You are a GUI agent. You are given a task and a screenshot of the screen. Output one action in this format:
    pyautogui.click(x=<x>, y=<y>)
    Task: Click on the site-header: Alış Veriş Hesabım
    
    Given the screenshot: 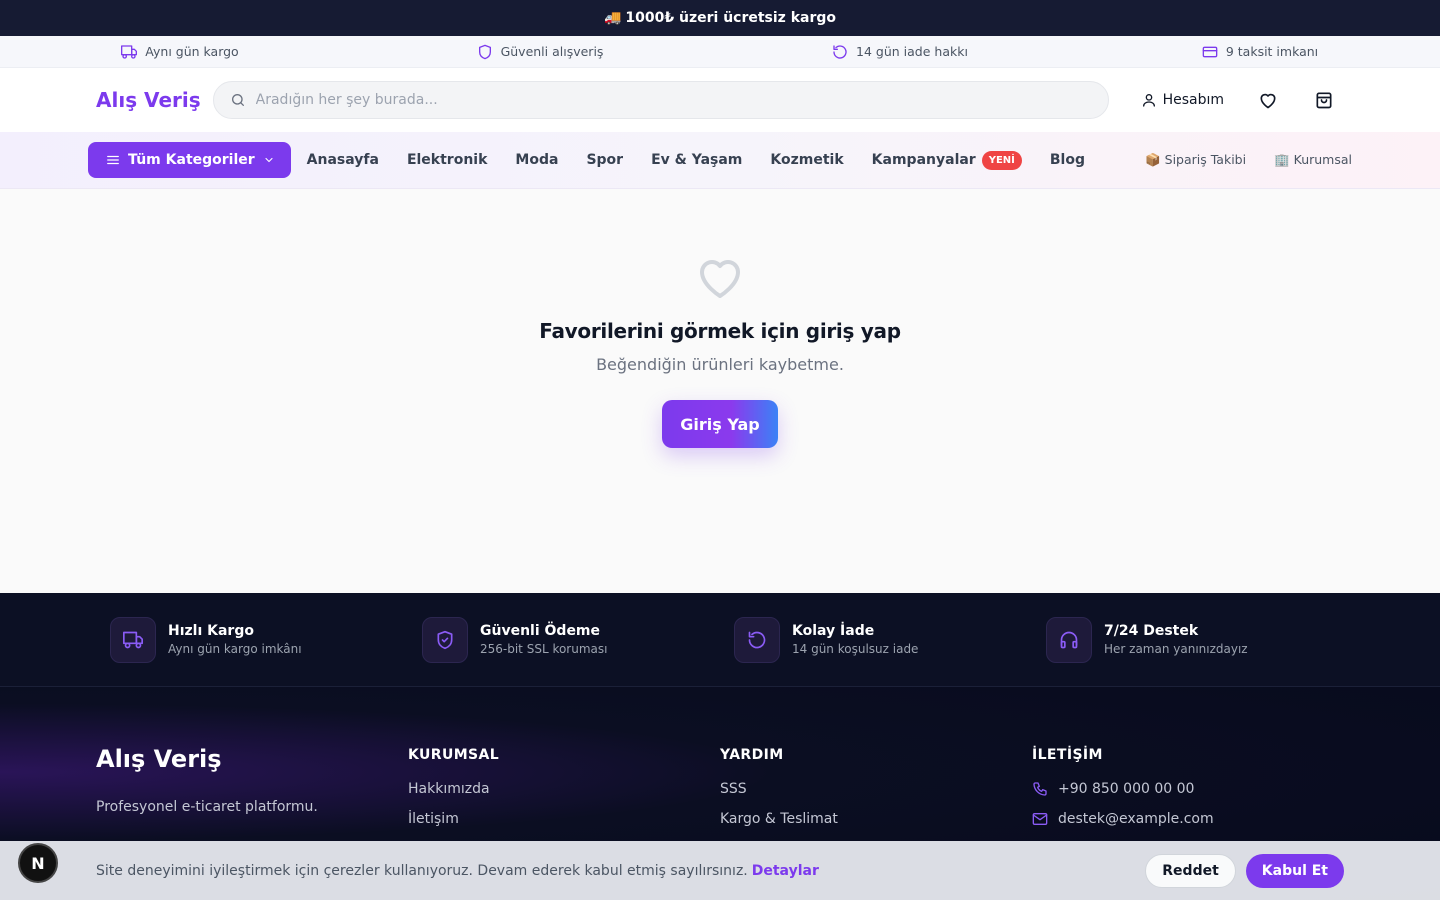 What is the action you would take?
    pyautogui.click(x=720, y=100)
    